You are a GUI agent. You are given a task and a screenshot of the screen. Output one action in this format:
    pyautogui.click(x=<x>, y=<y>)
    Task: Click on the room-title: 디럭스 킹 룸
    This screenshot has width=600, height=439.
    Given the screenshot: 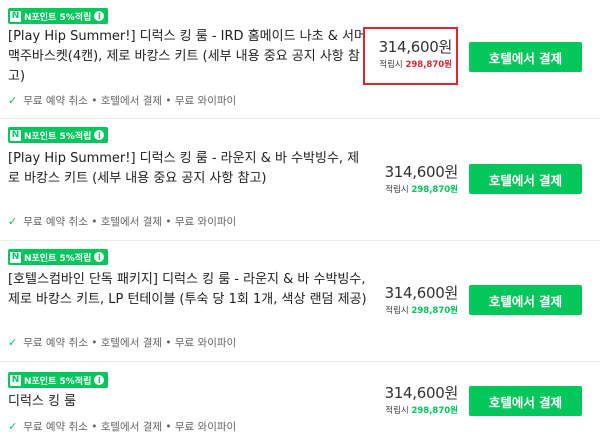 What is the action you would take?
    pyautogui.click(x=188, y=402)
    